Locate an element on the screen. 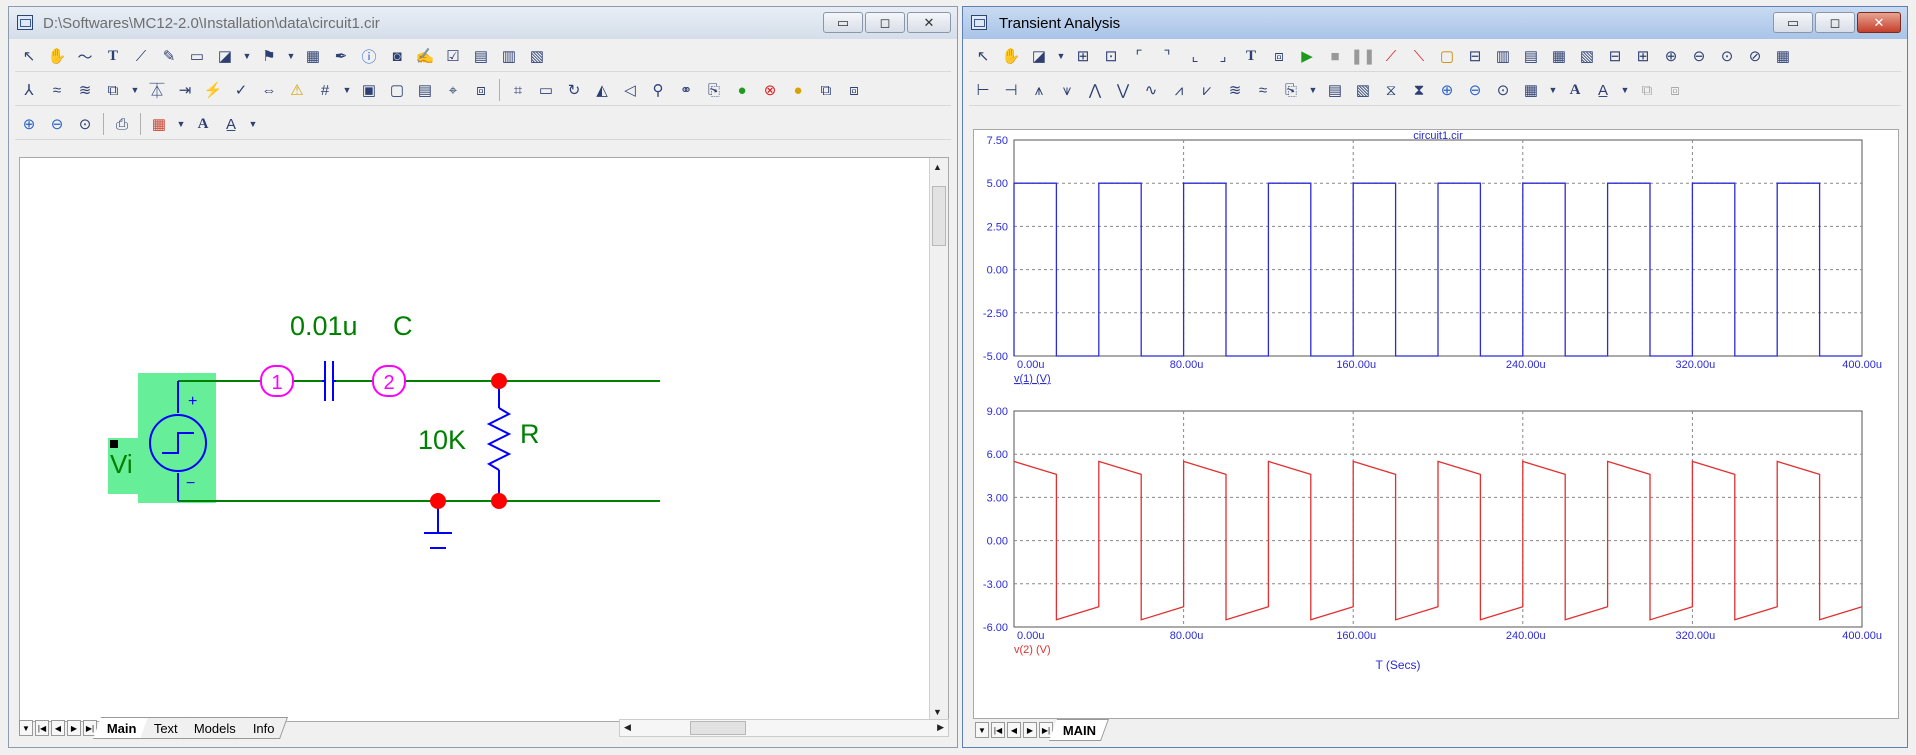  grid-text-icon: ▤ is located at coordinates (481, 56).